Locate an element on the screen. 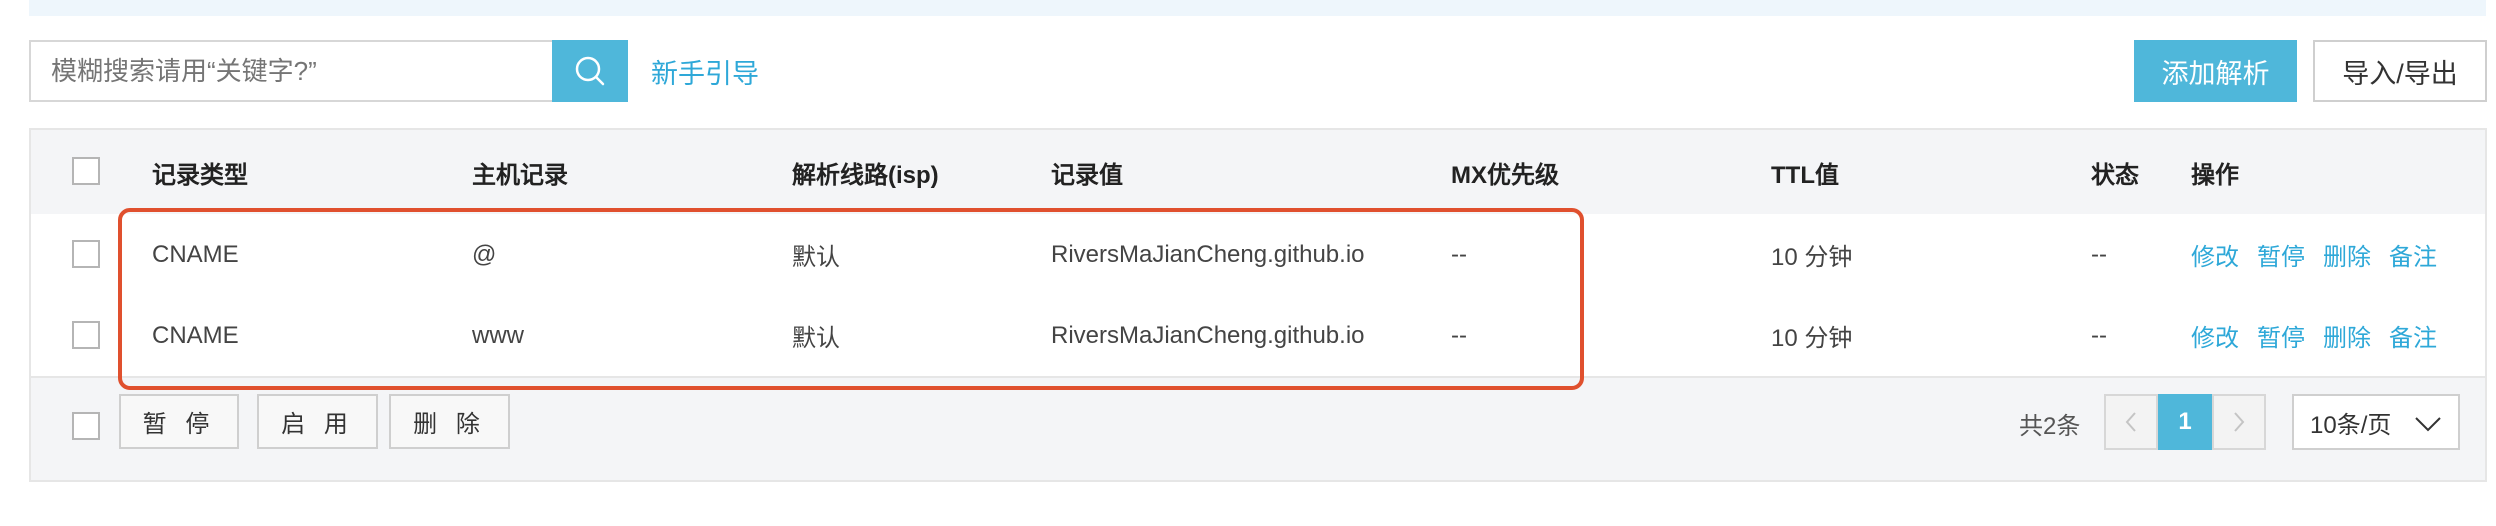 This screenshot has height=526, width=2496. chevron-right-icon is located at coordinates (2239, 422).